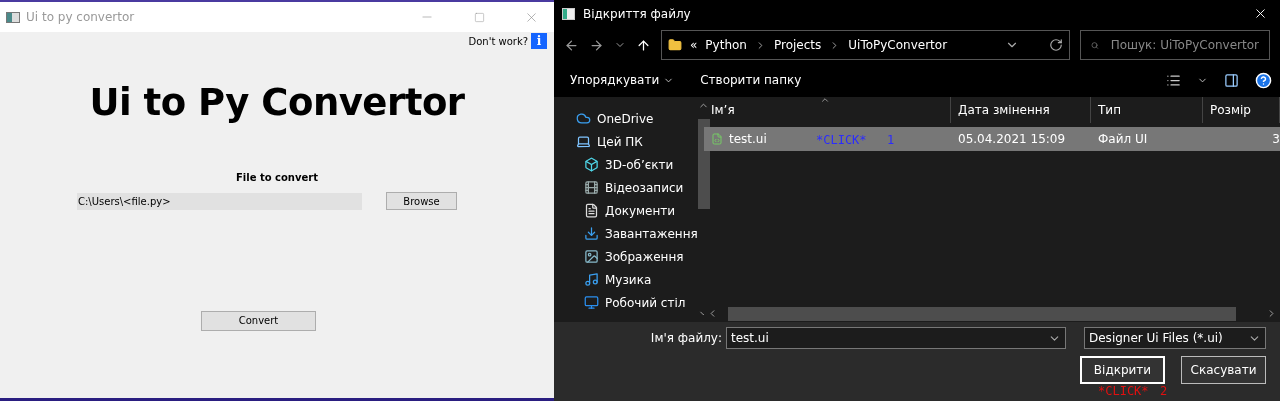 The width and height of the screenshot is (1280, 401). Describe the element at coordinates (748, 139) in the screenshot. I see `file-name: test.ui` at that location.